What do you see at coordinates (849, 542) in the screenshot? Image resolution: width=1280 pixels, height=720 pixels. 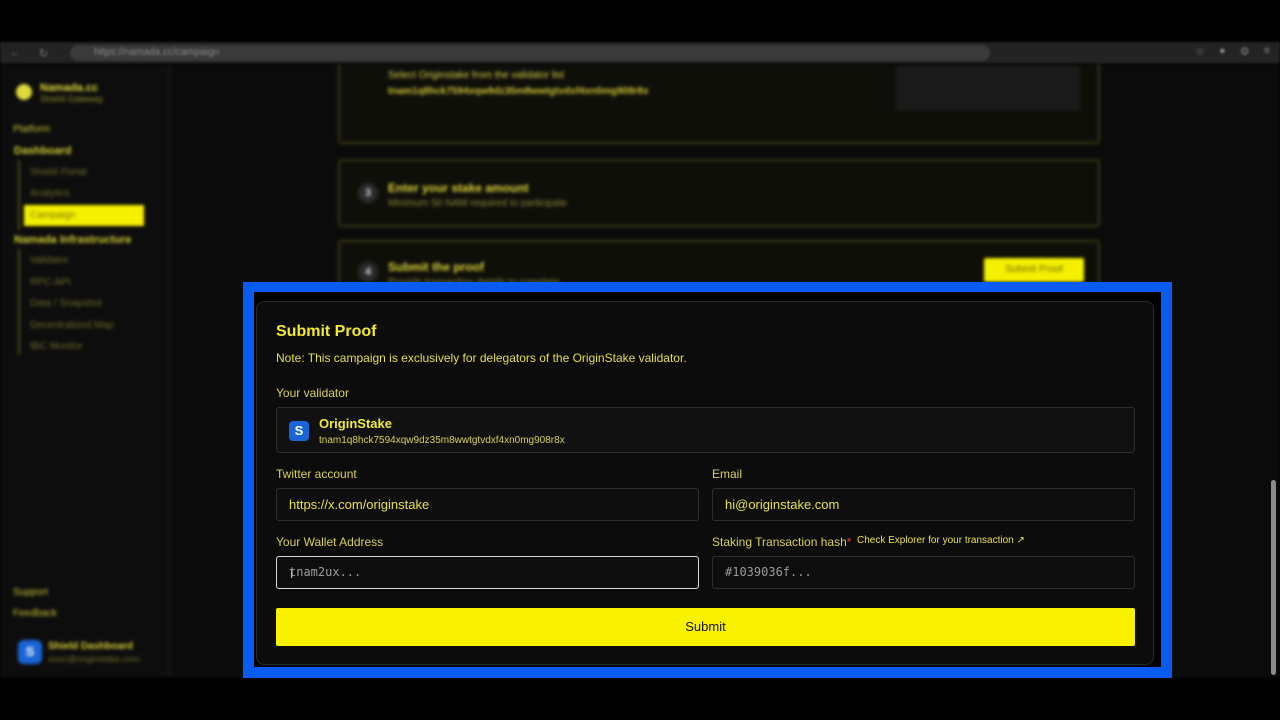 I see `required-marker: *` at bounding box center [849, 542].